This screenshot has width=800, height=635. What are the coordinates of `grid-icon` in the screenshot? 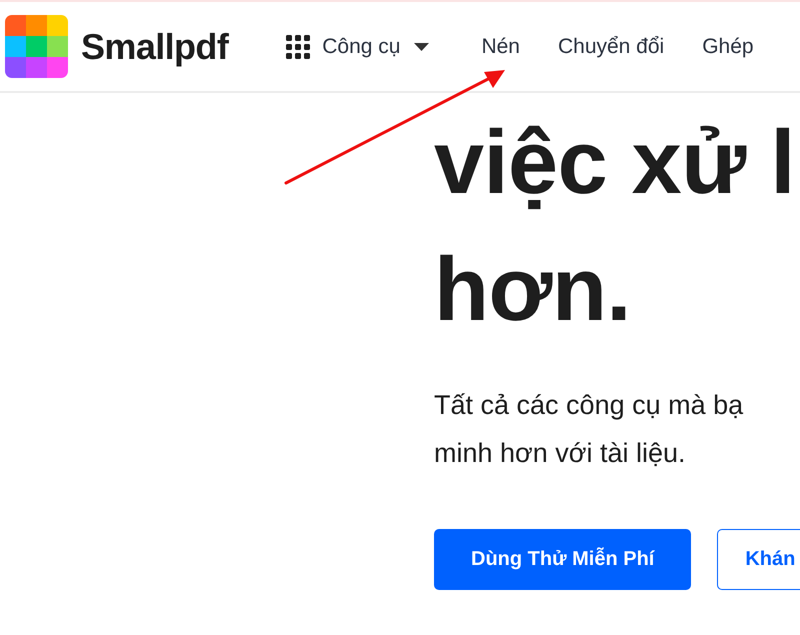 It's located at (298, 46).